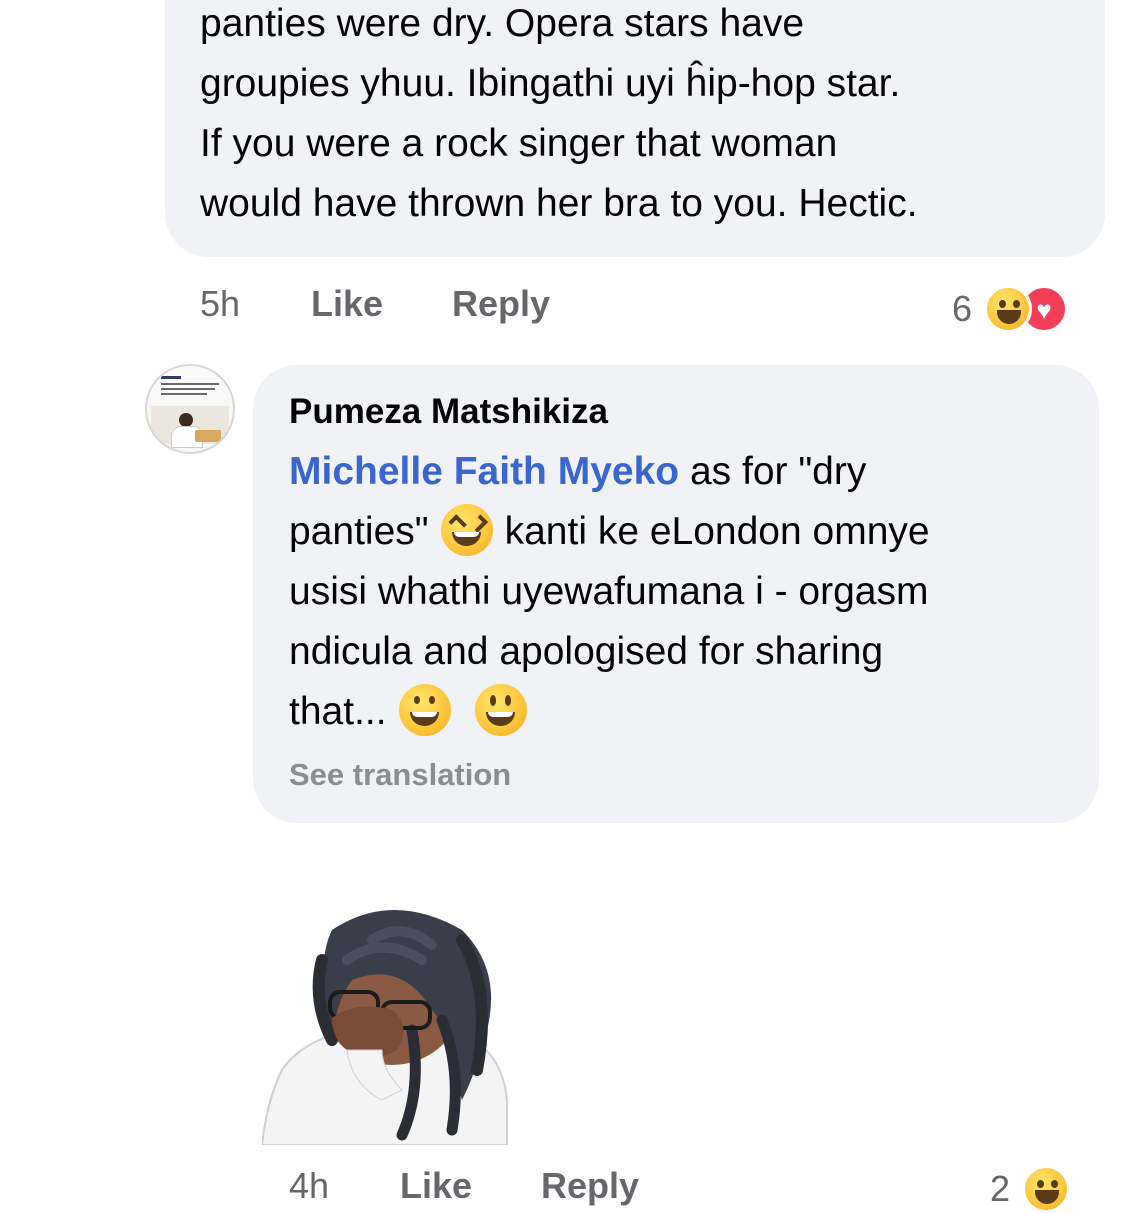  Describe the element at coordinates (309, 1185) in the screenshot. I see `comment-timestamp: 4h` at that location.